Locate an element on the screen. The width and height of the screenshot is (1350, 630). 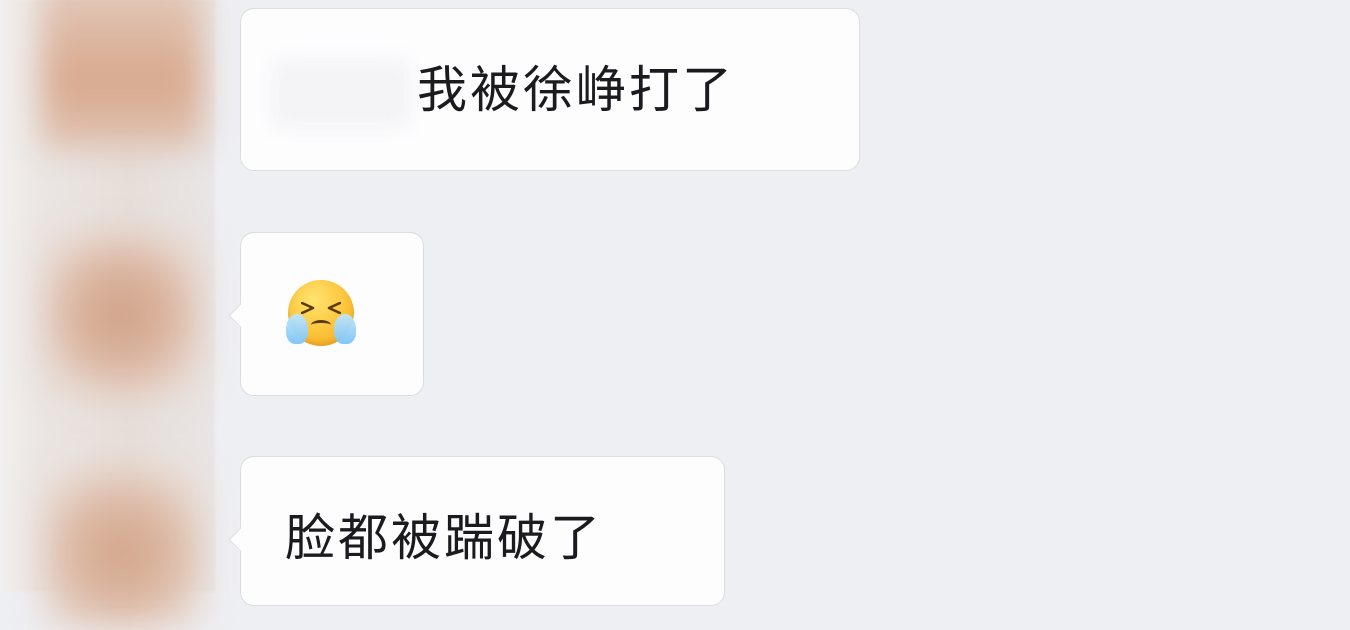
message-text: 脸都被踹破了 is located at coordinates (444, 538).